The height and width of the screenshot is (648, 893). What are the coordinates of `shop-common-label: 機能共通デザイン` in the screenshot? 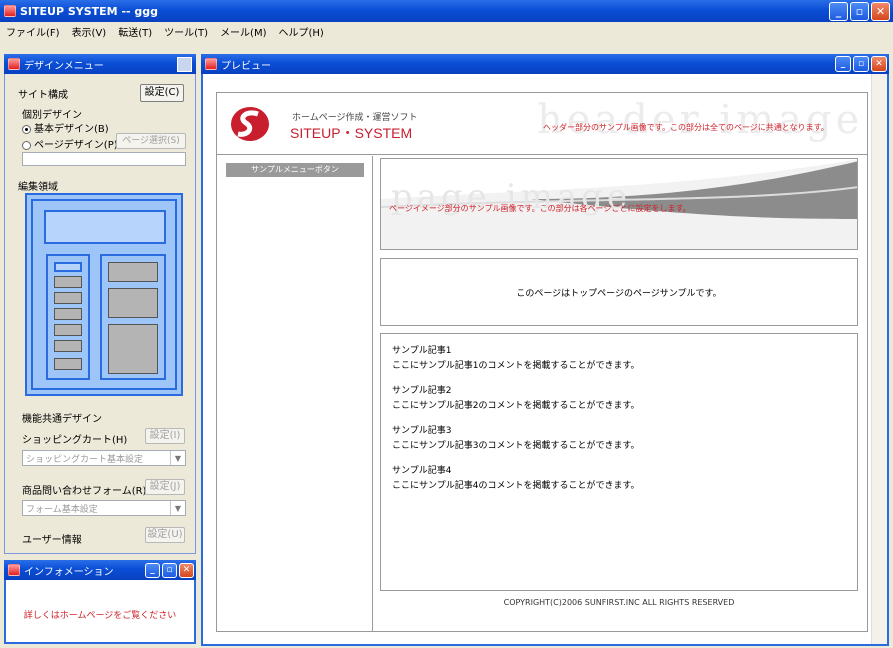 It's located at (62, 419).